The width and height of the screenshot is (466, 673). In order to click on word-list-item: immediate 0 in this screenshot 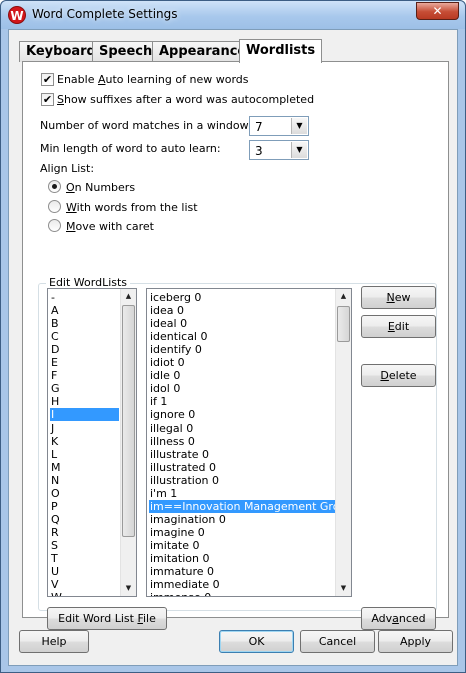, I will do `click(184, 584)`.